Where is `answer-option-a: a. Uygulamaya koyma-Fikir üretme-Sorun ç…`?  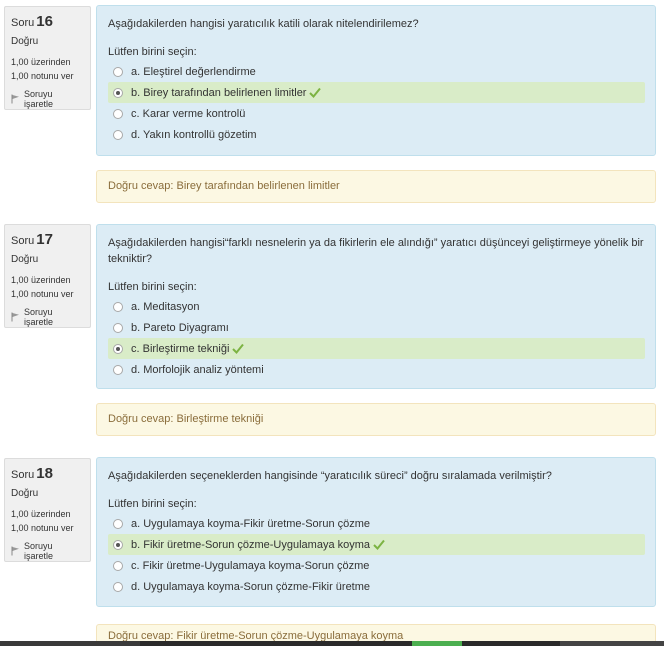
answer-option-a: a. Uygulamaya koyma-Fikir üretme-Sorun ç… is located at coordinates (376, 523).